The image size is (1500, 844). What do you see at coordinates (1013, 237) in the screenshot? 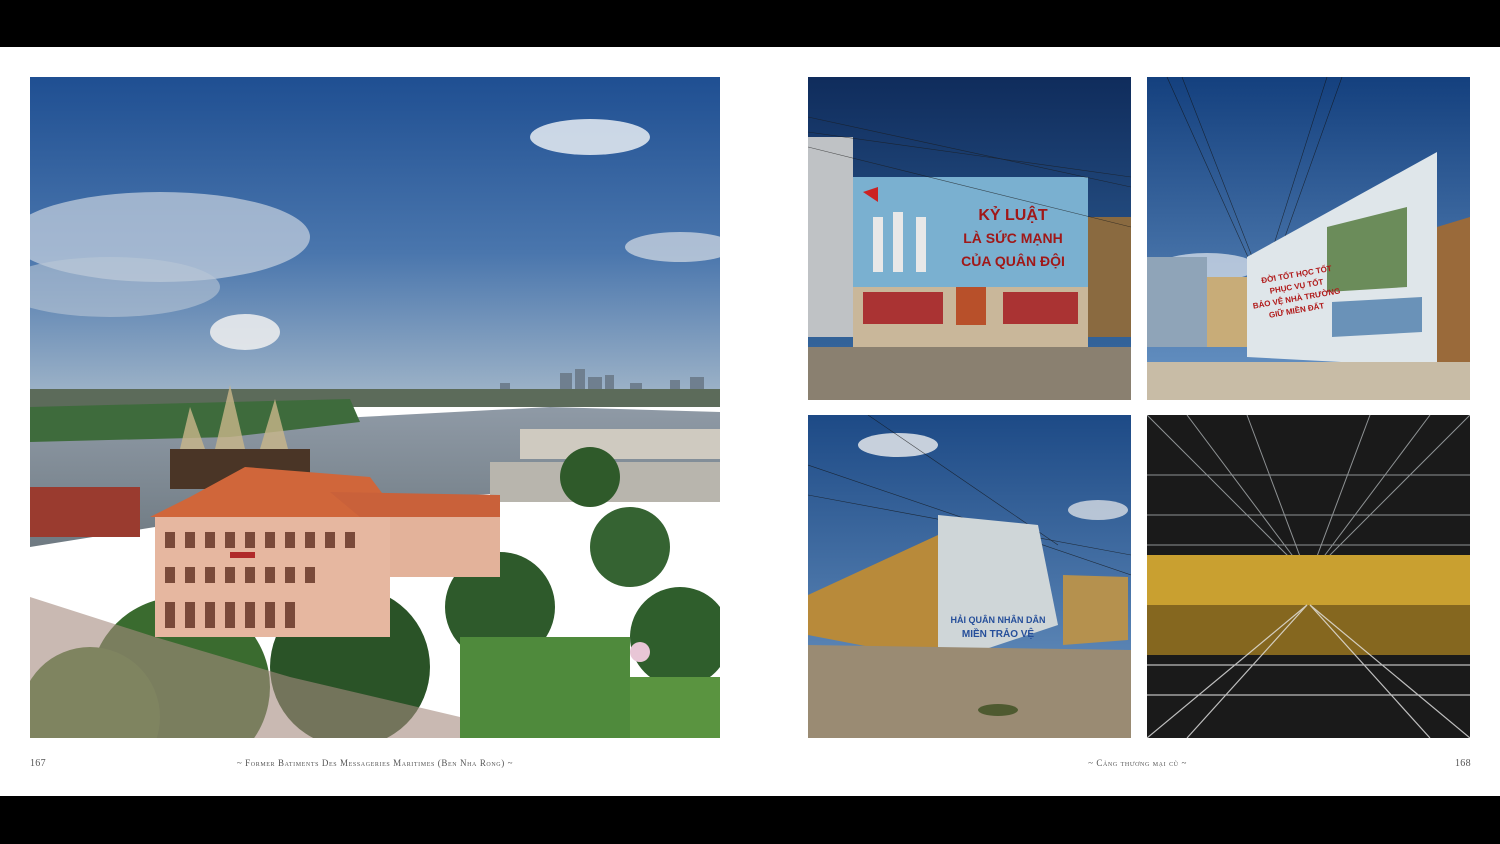
I see `mural-text-line2: LÀ SỨC MẠNH` at bounding box center [1013, 237].